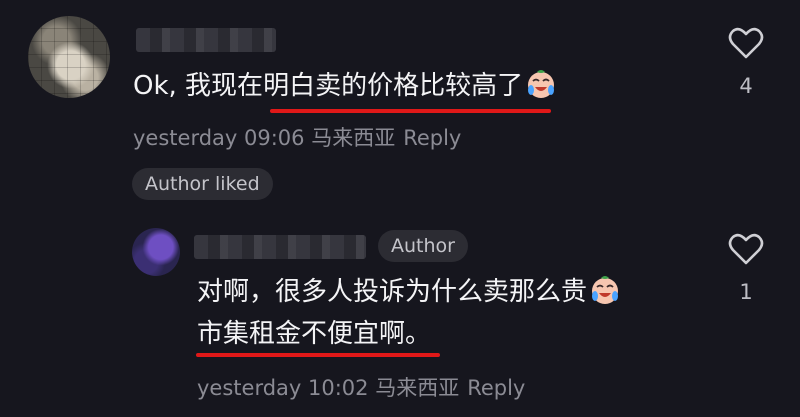 The width and height of the screenshot is (800, 417). I want to click on comment-text: Ok, 我现在明白卖的价格比较高了, so click(345, 86).